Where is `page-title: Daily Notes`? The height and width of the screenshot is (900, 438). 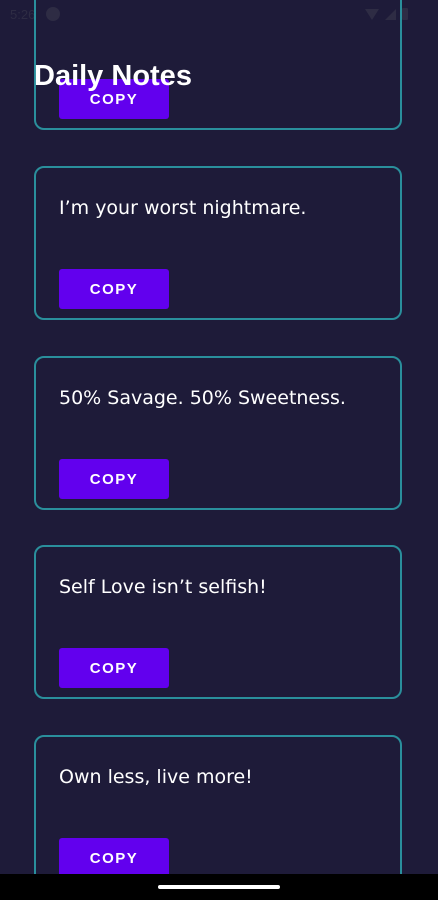 page-title: Daily Notes is located at coordinates (113, 76).